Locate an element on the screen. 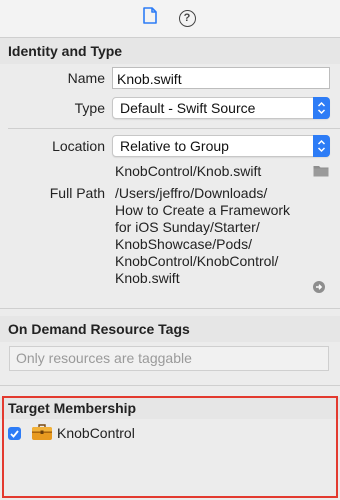  question-circle-icon: ? is located at coordinates (187, 18).